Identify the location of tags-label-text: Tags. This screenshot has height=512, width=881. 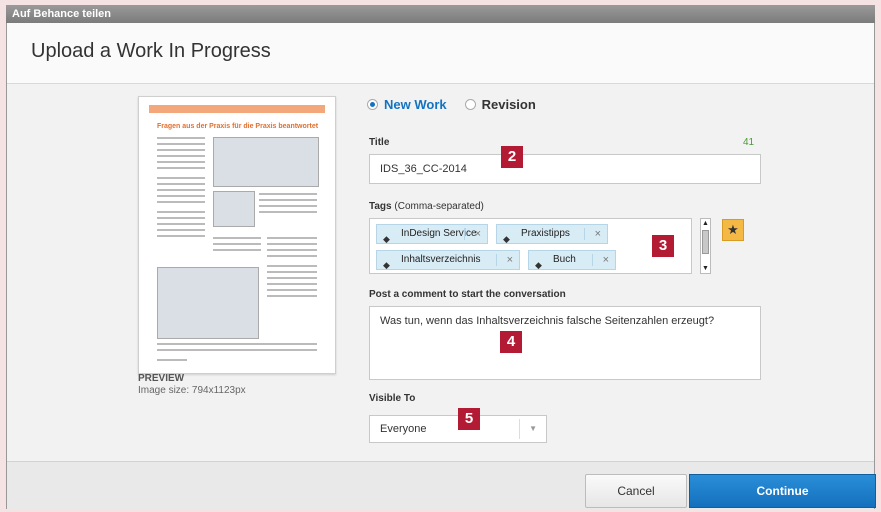
(380, 206).